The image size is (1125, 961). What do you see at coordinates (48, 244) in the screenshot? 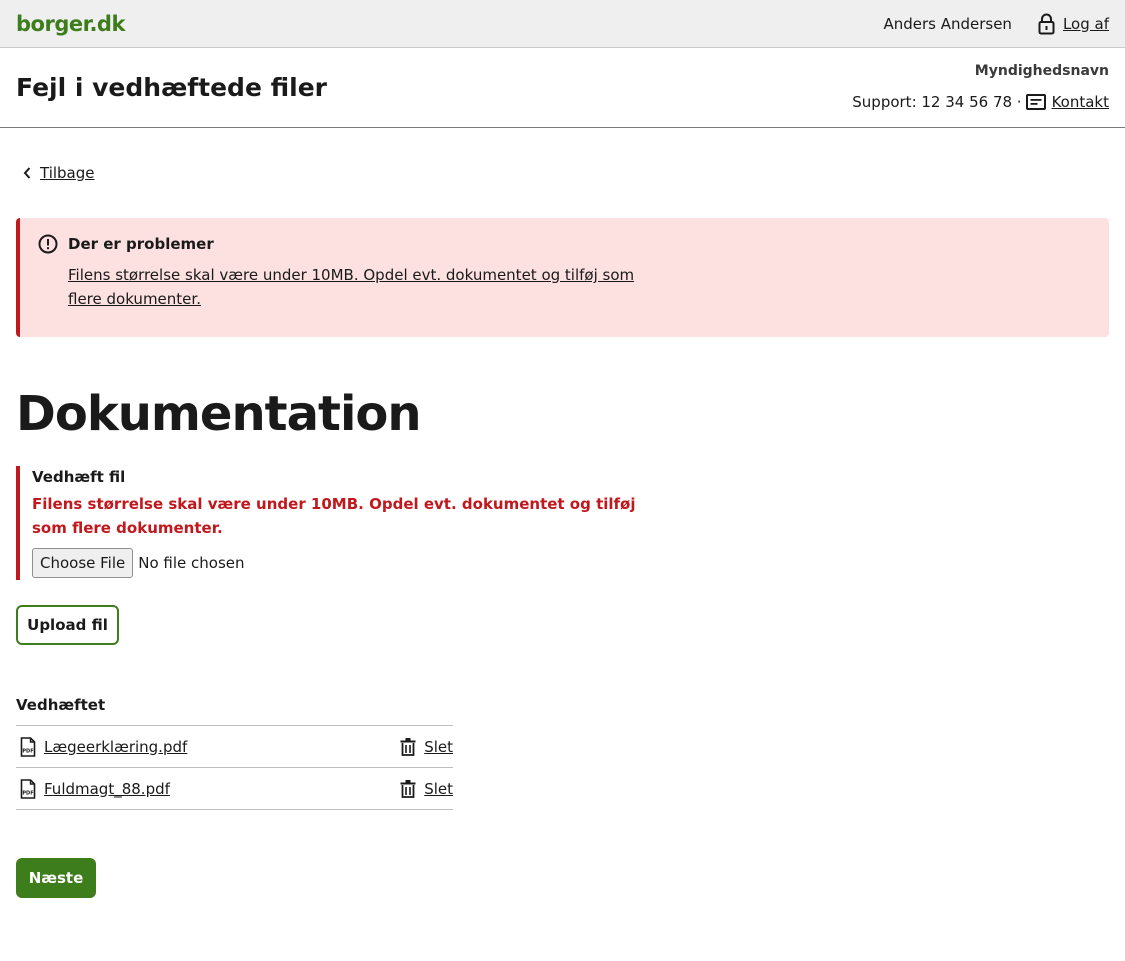
I see `exclamation-circle-icon` at bounding box center [48, 244].